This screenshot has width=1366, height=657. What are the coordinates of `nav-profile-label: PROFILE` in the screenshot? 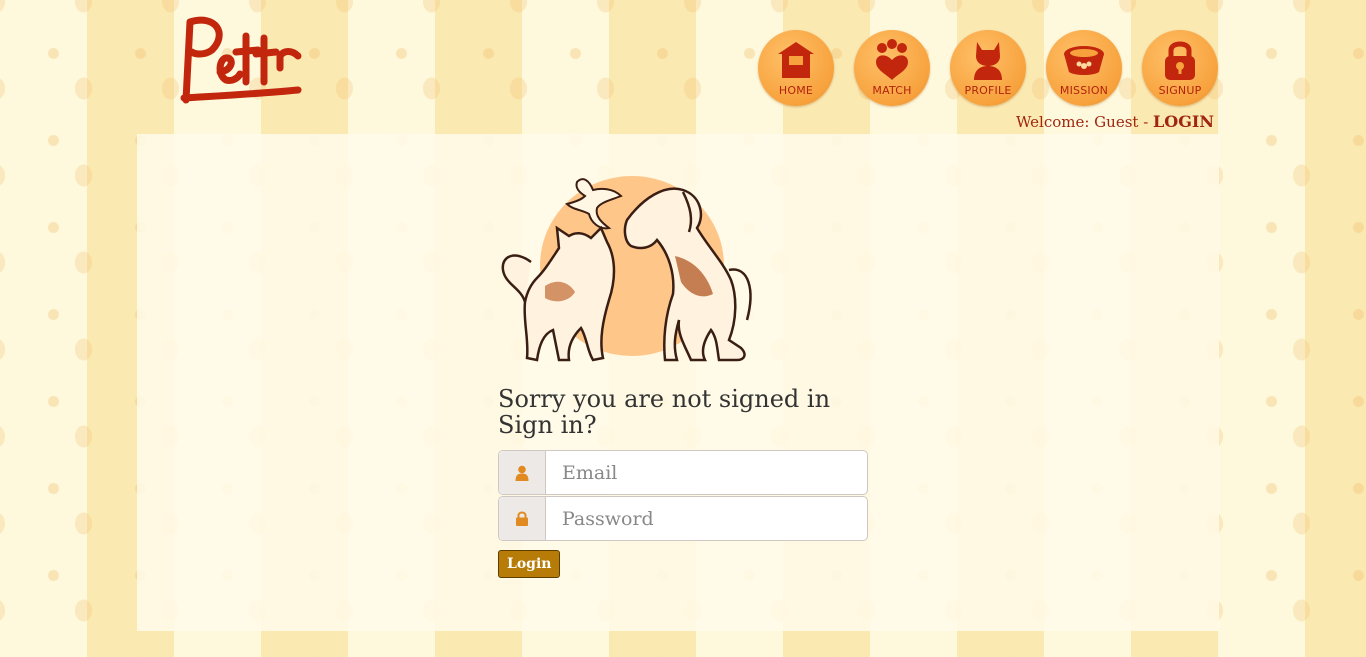 It's located at (988, 90).